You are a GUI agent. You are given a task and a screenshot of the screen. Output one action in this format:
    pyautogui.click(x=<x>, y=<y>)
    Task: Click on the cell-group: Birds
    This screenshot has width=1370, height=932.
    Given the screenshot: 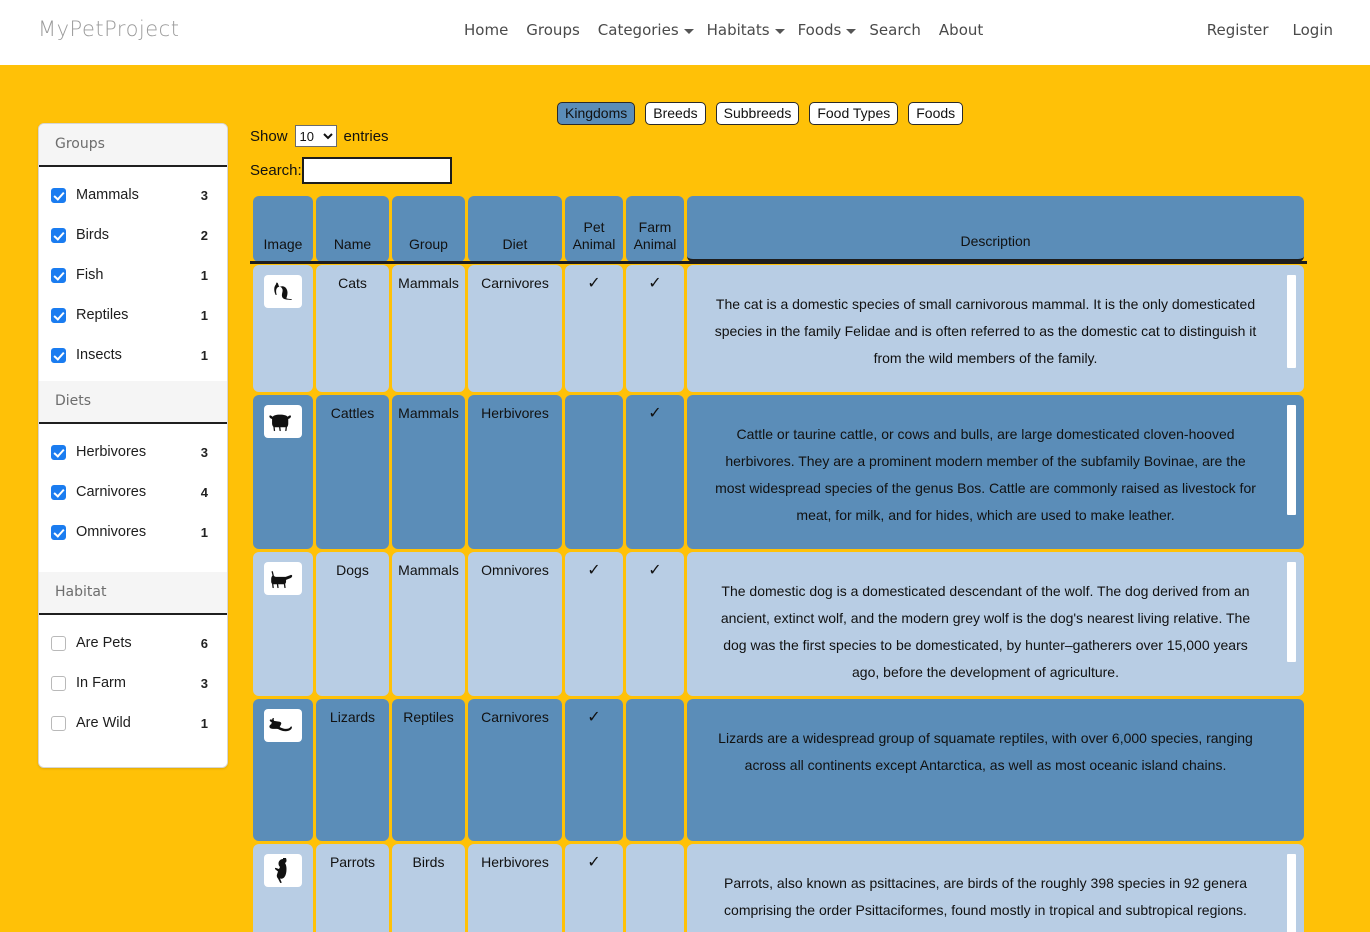 What is the action you would take?
    pyautogui.click(x=428, y=888)
    